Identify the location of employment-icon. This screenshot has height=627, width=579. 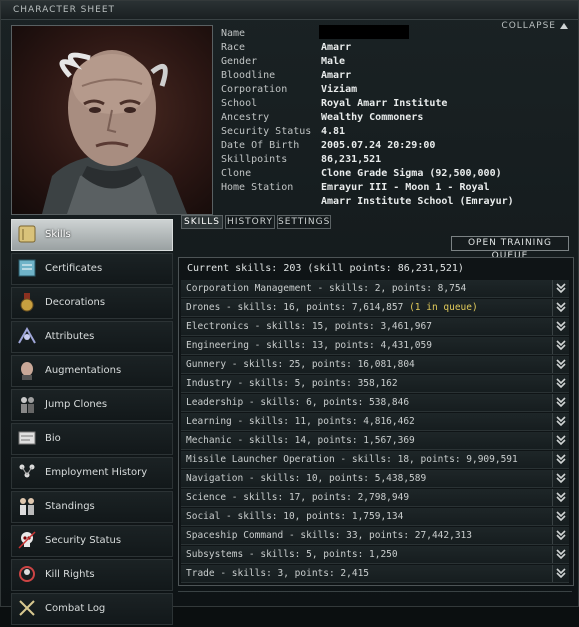
(27, 472).